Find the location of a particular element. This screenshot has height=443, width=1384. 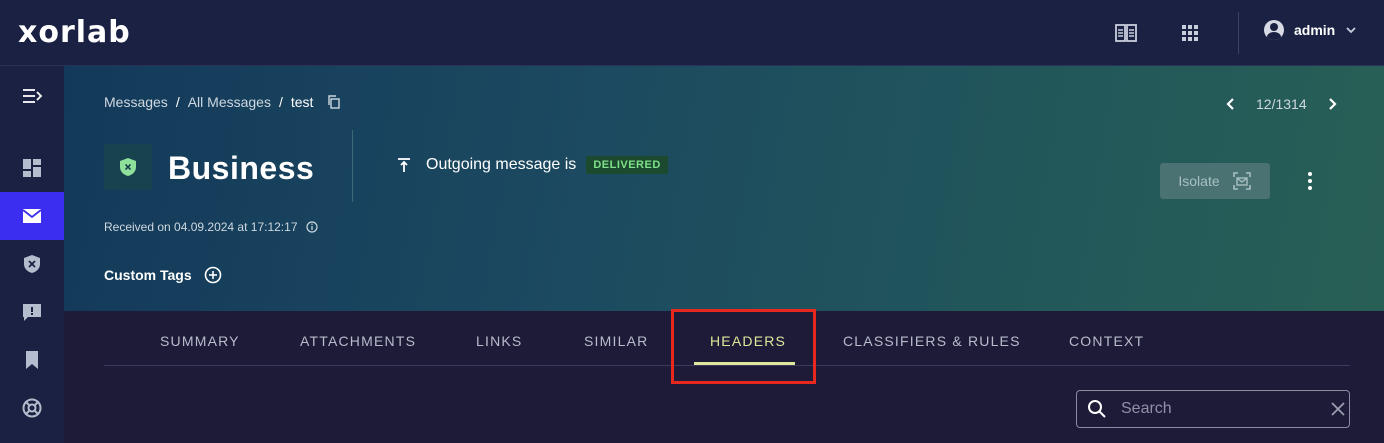

isolate-label: Isolate is located at coordinates (1199, 181).